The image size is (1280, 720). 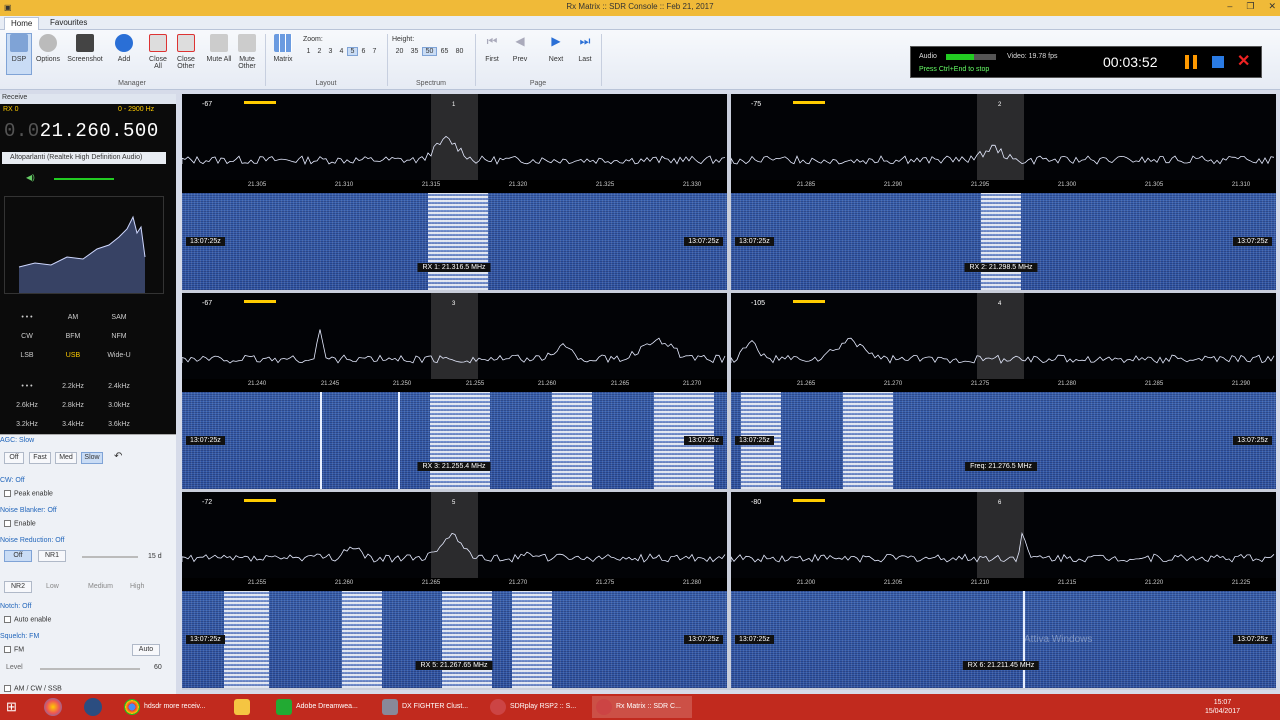 What do you see at coordinates (20, 523) in the screenshot?
I see `nb-enable-checkbox: Enable` at bounding box center [20, 523].